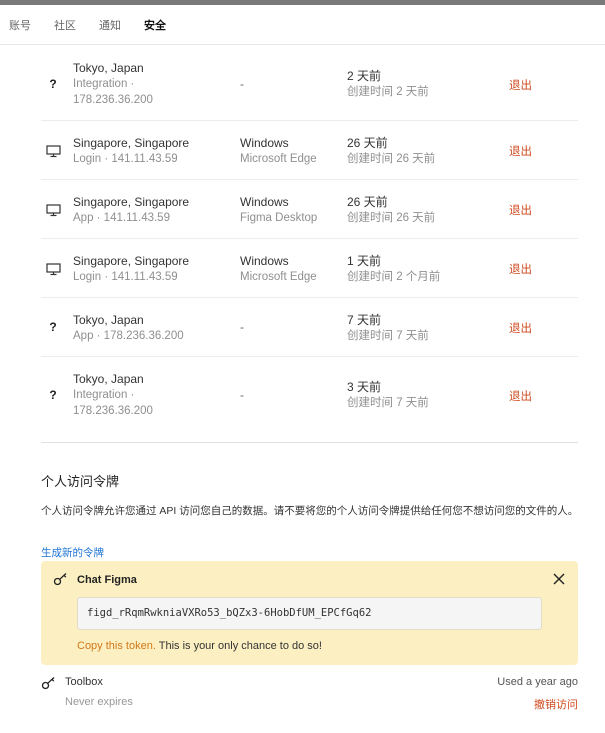  I want to click on close-icon, so click(559, 579).